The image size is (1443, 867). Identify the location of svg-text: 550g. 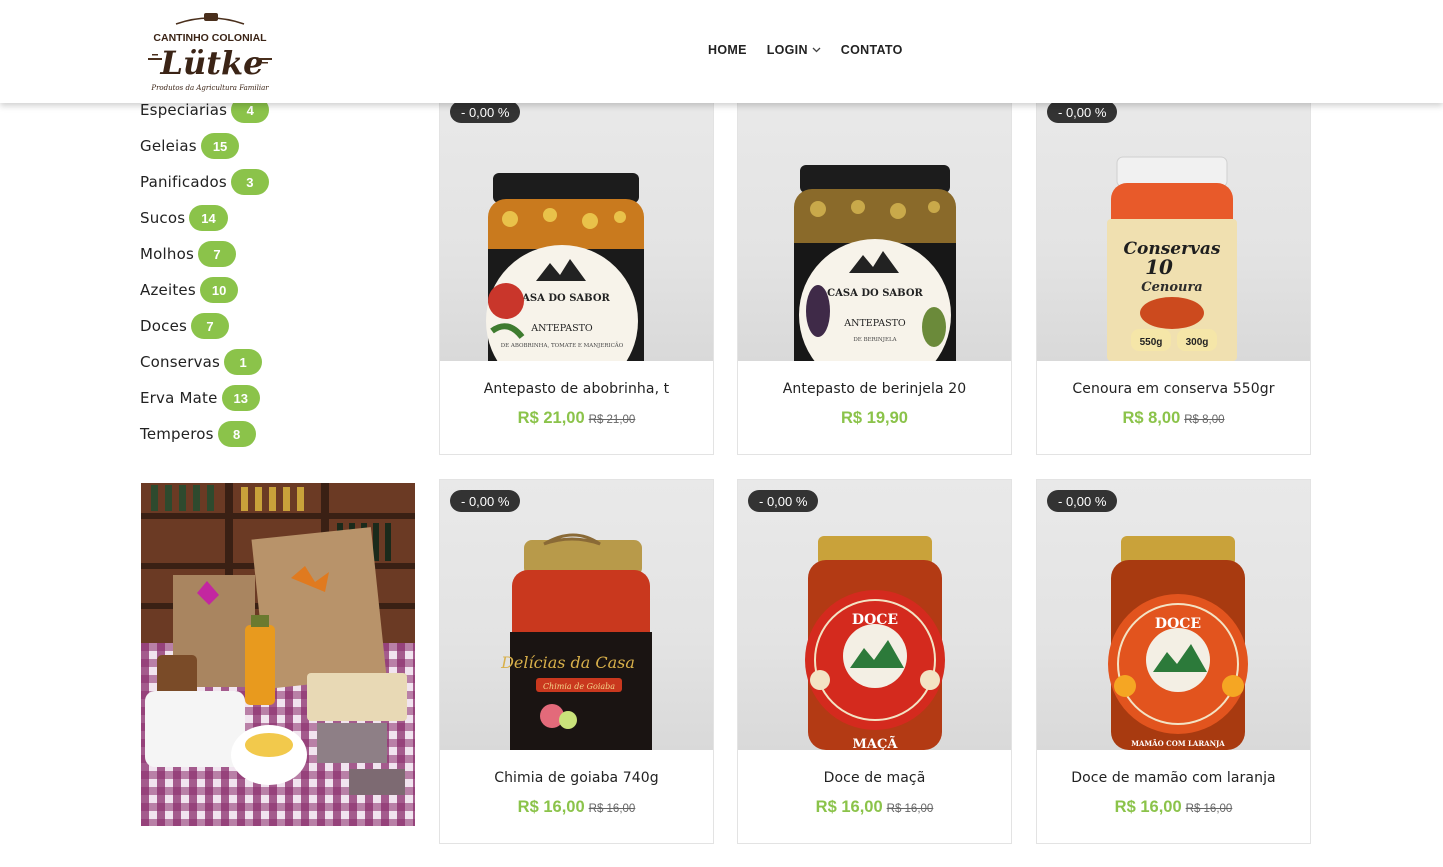
(1151, 342).